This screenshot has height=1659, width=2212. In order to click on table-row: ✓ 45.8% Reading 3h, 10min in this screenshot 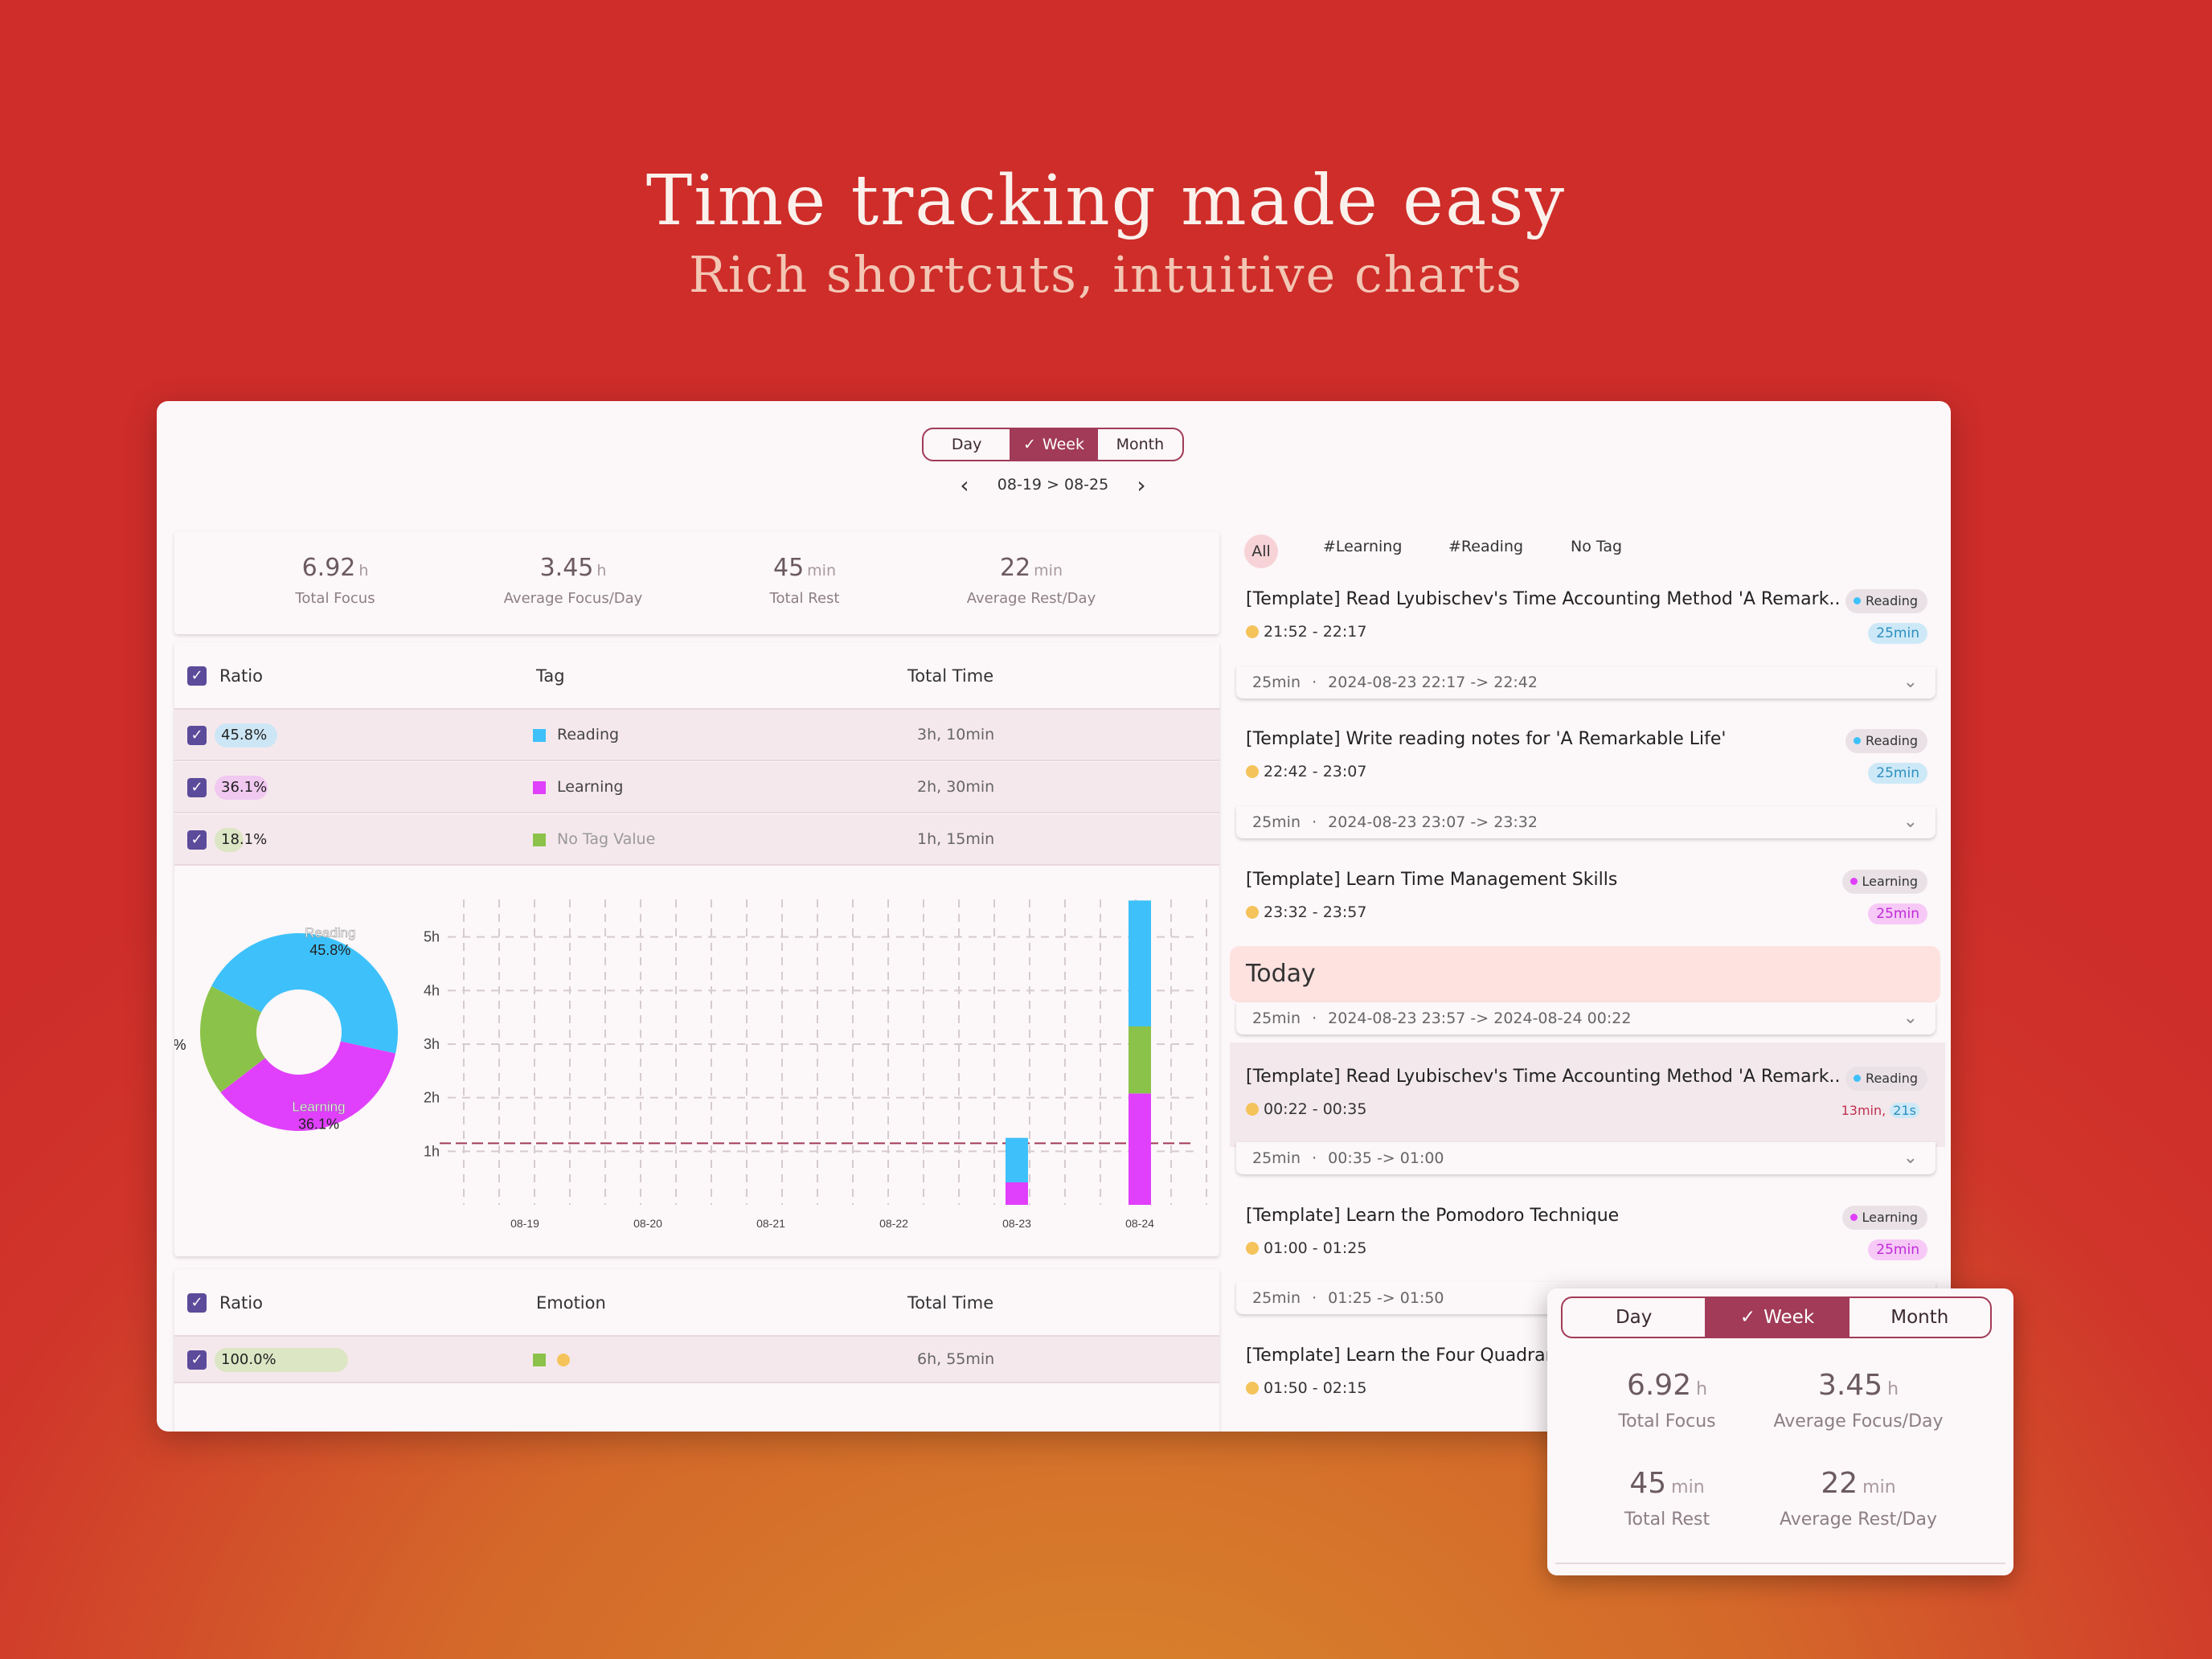, I will do `click(696, 735)`.